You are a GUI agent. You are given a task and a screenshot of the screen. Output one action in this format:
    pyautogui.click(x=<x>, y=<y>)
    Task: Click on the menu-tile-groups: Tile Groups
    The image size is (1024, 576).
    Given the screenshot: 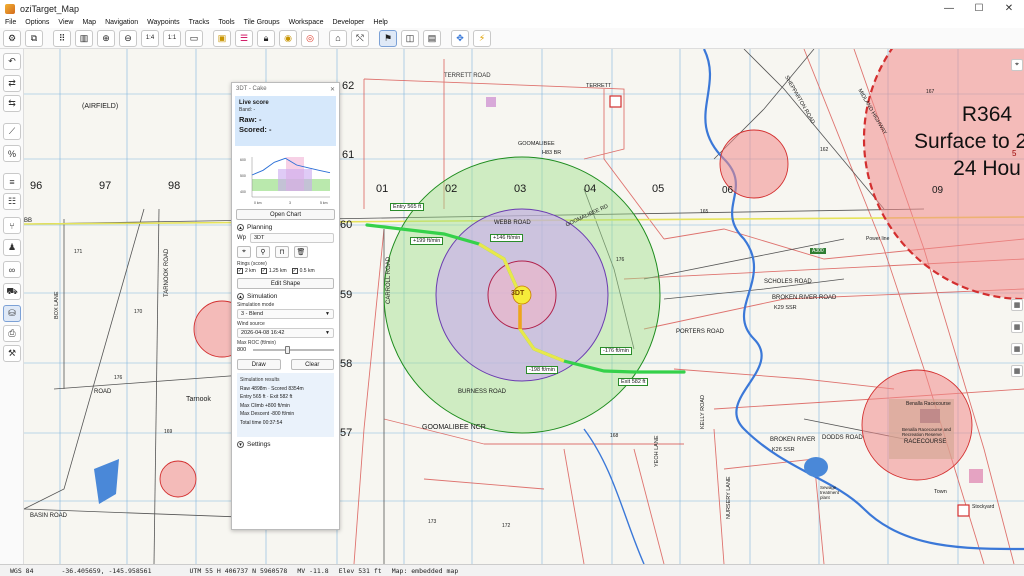 What is the action you would take?
    pyautogui.click(x=262, y=22)
    